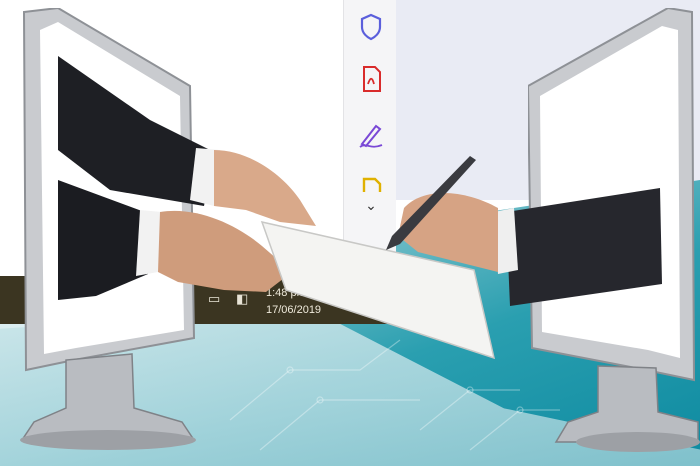 This screenshot has width=700, height=466. I want to click on left-lower-cuff, so click(149, 243).